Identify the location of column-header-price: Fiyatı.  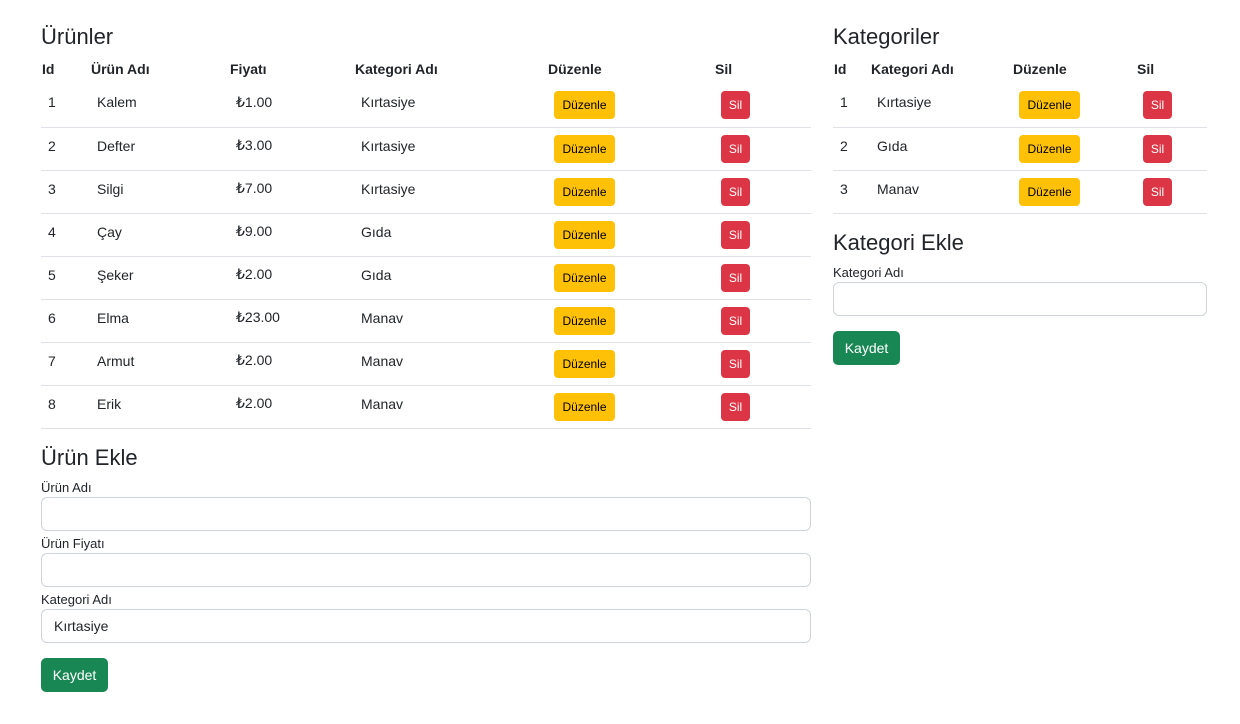
(248, 69).